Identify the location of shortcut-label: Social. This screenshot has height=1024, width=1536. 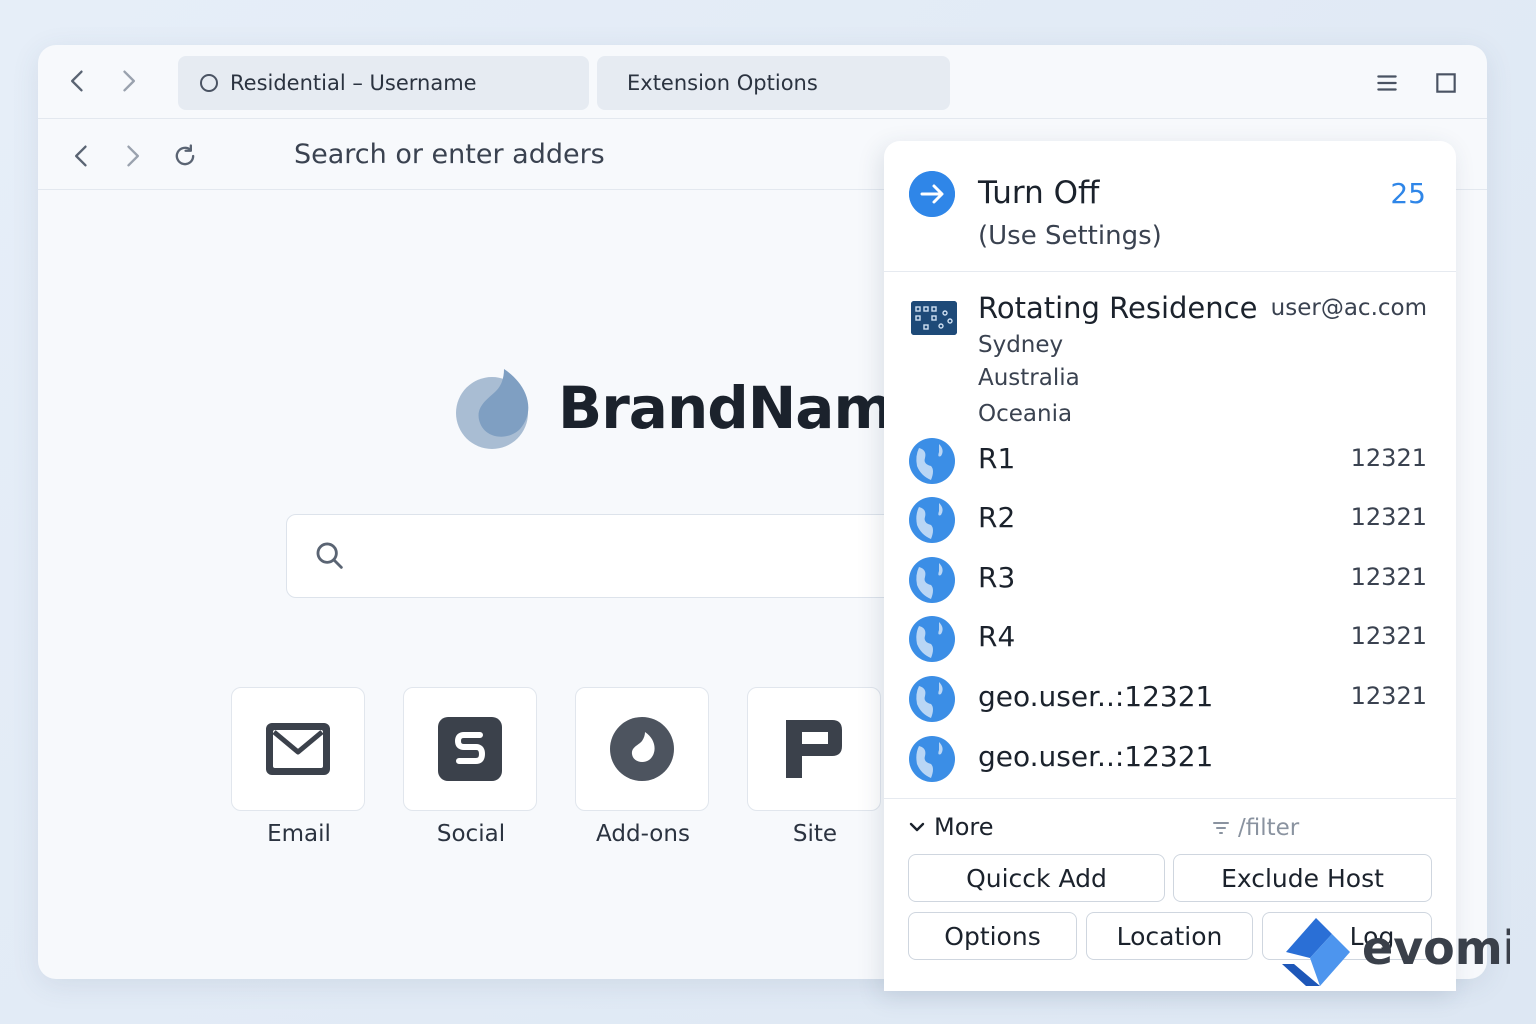
(471, 834).